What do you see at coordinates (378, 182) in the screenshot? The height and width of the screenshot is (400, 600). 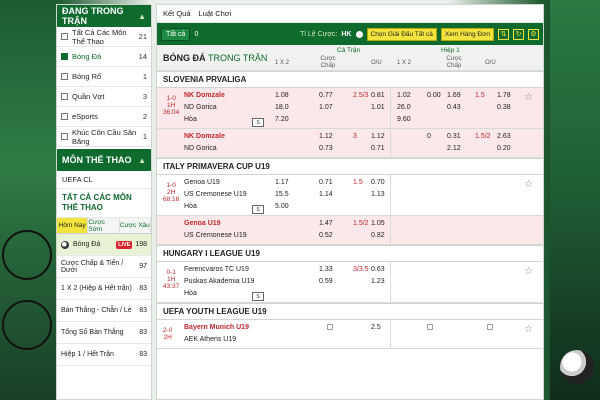 I see `odds-cell: 0.70` at bounding box center [378, 182].